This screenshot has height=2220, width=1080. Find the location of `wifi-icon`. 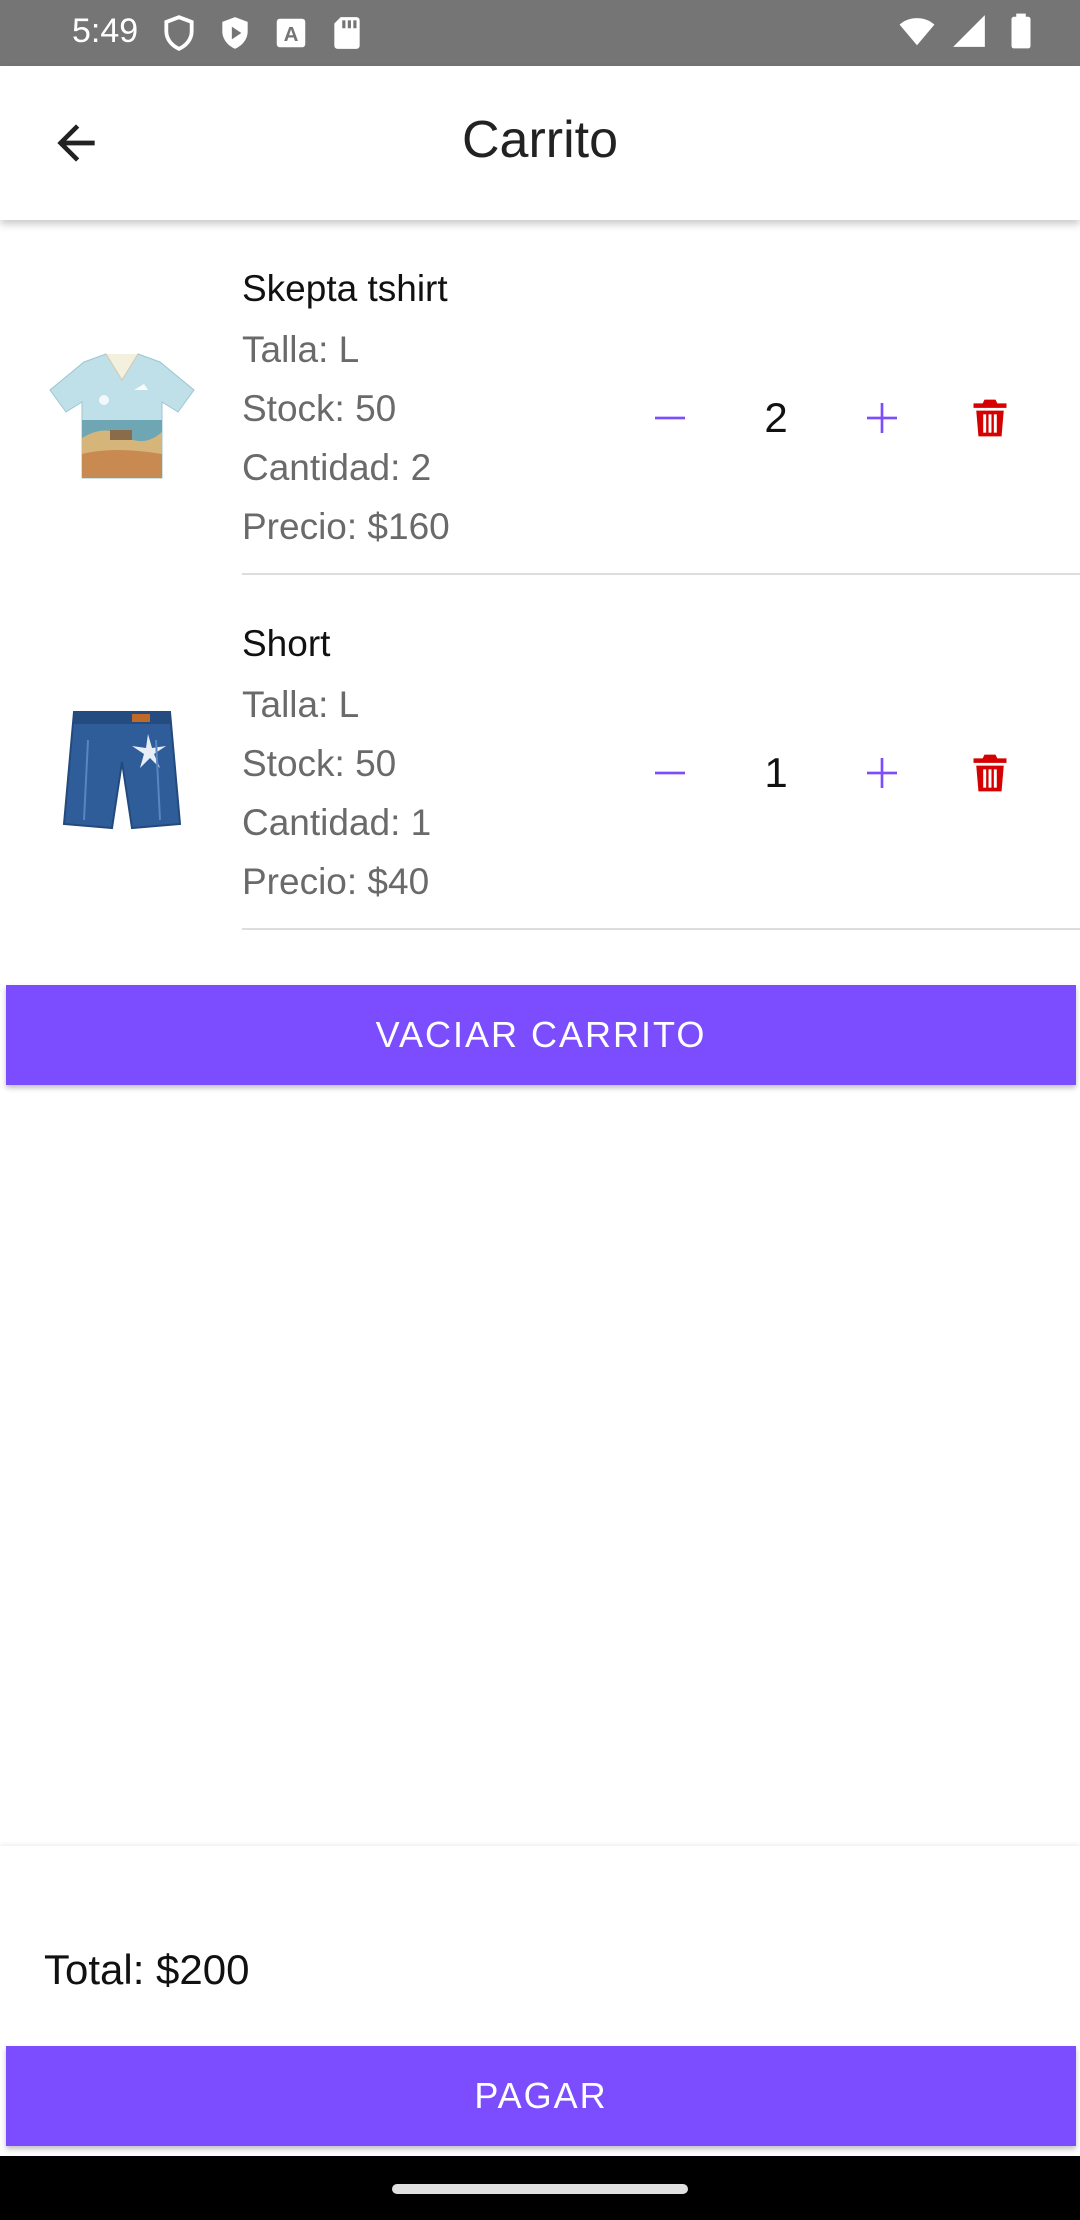

wifi-icon is located at coordinates (917, 32).